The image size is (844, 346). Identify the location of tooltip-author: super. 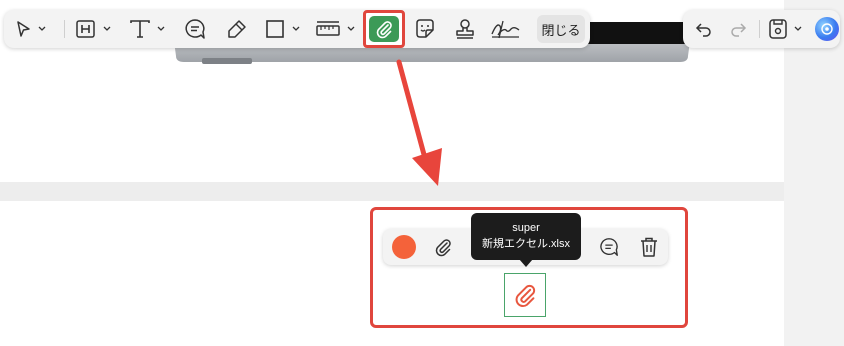
(526, 228).